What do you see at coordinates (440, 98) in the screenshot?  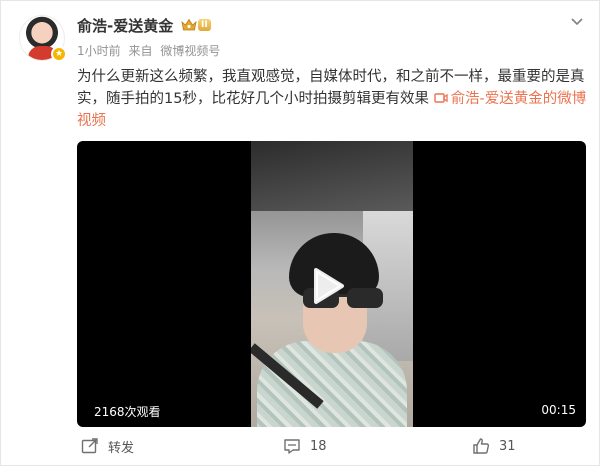 I see `video-icon` at bounding box center [440, 98].